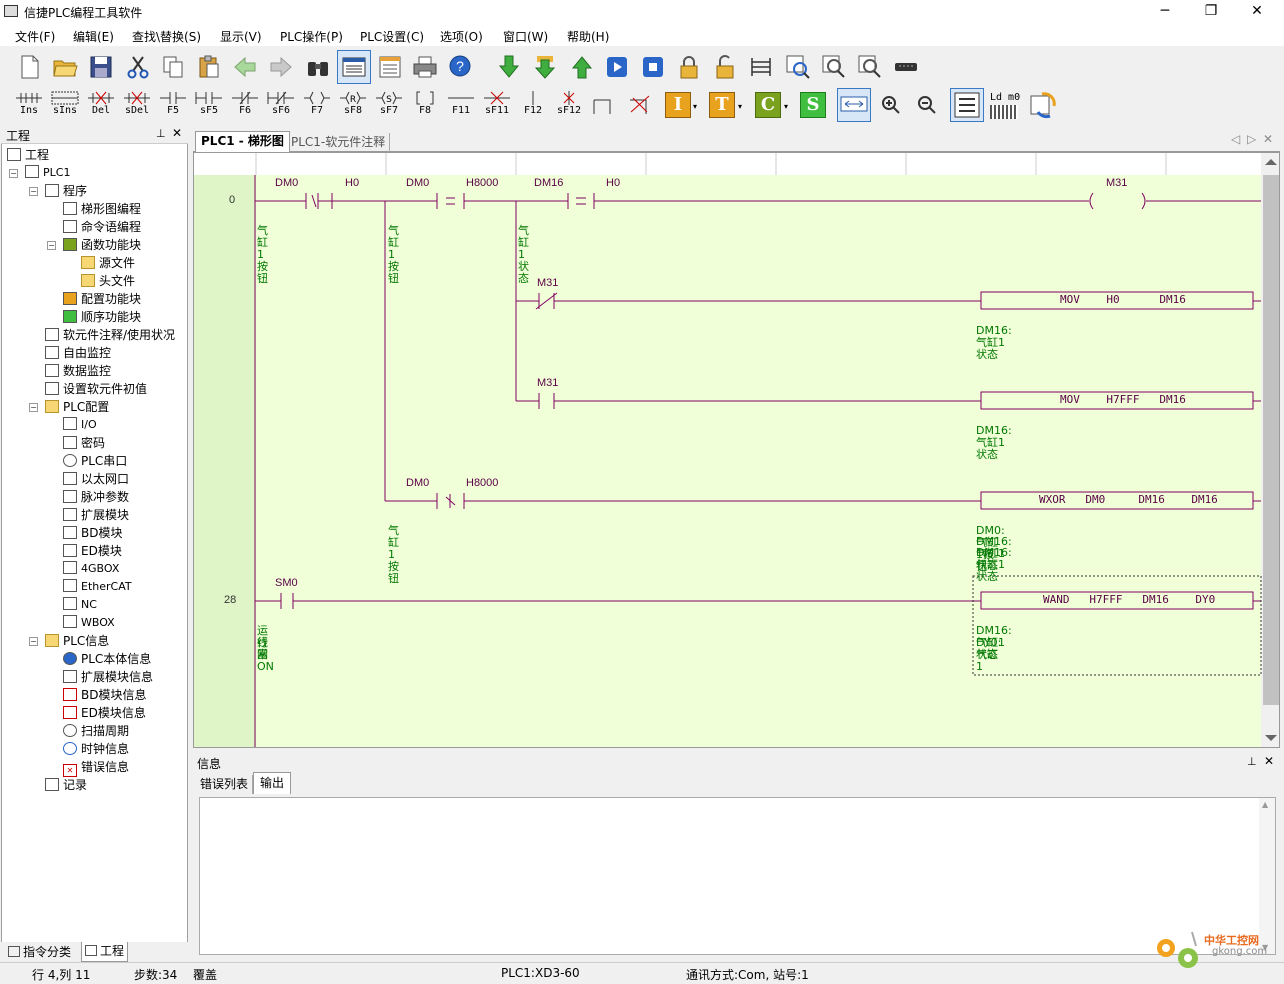  I want to click on tree-item-bd-module: BD模块, so click(92, 533).